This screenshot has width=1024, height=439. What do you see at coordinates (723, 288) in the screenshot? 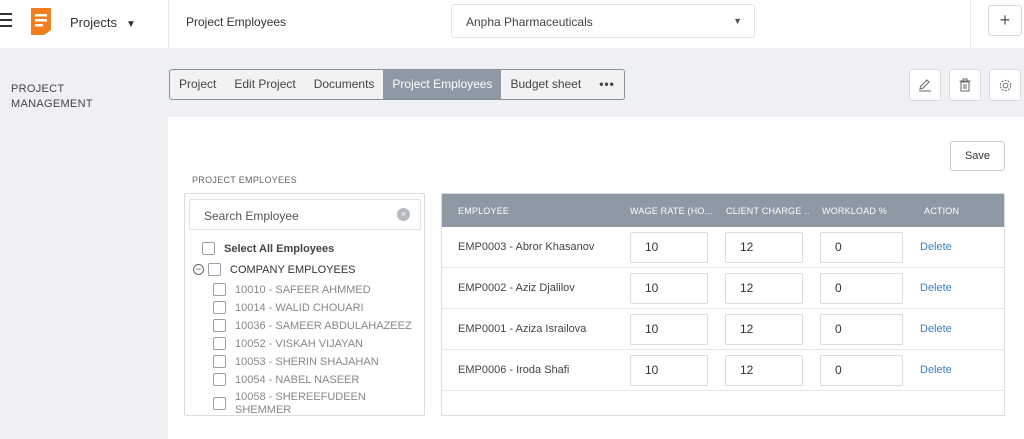
I see `table-row: EMP0002 - Aziz Djalilov 10 12 0 Delete` at bounding box center [723, 288].